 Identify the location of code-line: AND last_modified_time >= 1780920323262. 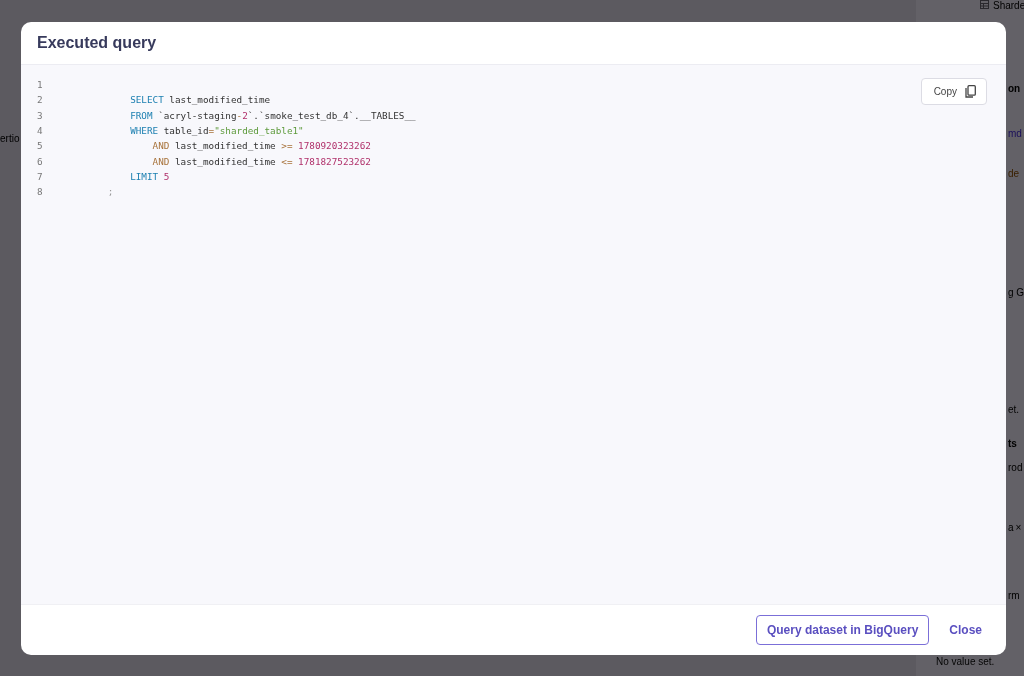
(261, 146).